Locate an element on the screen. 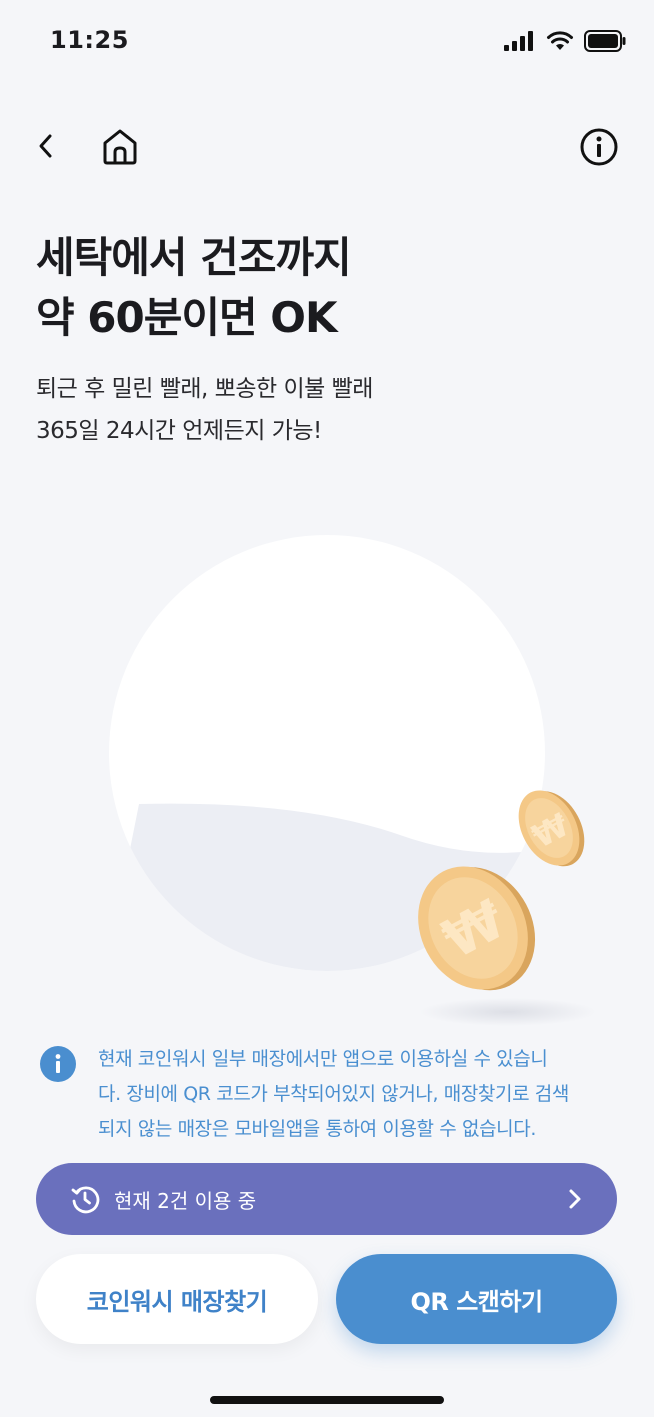  notice-line-3: 되지 않는 매장은 모바일앱을 통하여 이용할 수 없습니다. is located at coordinates (317, 1129).